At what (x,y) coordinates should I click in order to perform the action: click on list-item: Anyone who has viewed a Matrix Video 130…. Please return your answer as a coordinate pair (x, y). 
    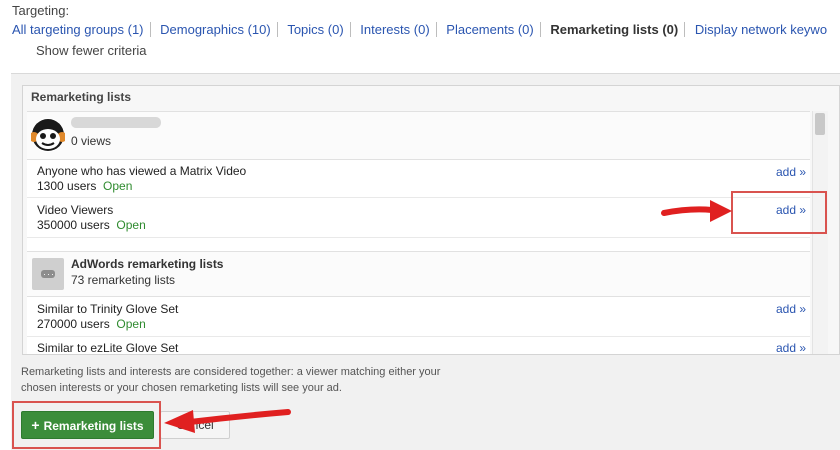
    Looking at the image, I should click on (418, 179).